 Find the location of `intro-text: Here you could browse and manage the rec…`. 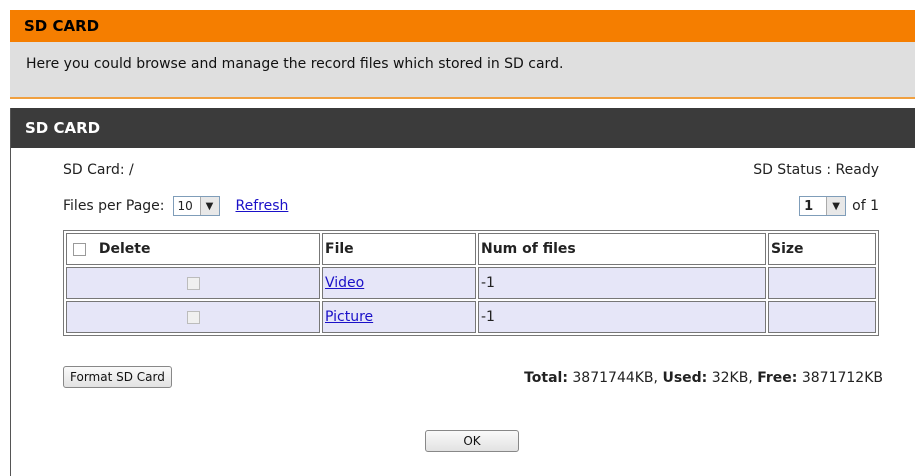

intro-text: Here you could browse and manage the rec… is located at coordinates (295, 64).